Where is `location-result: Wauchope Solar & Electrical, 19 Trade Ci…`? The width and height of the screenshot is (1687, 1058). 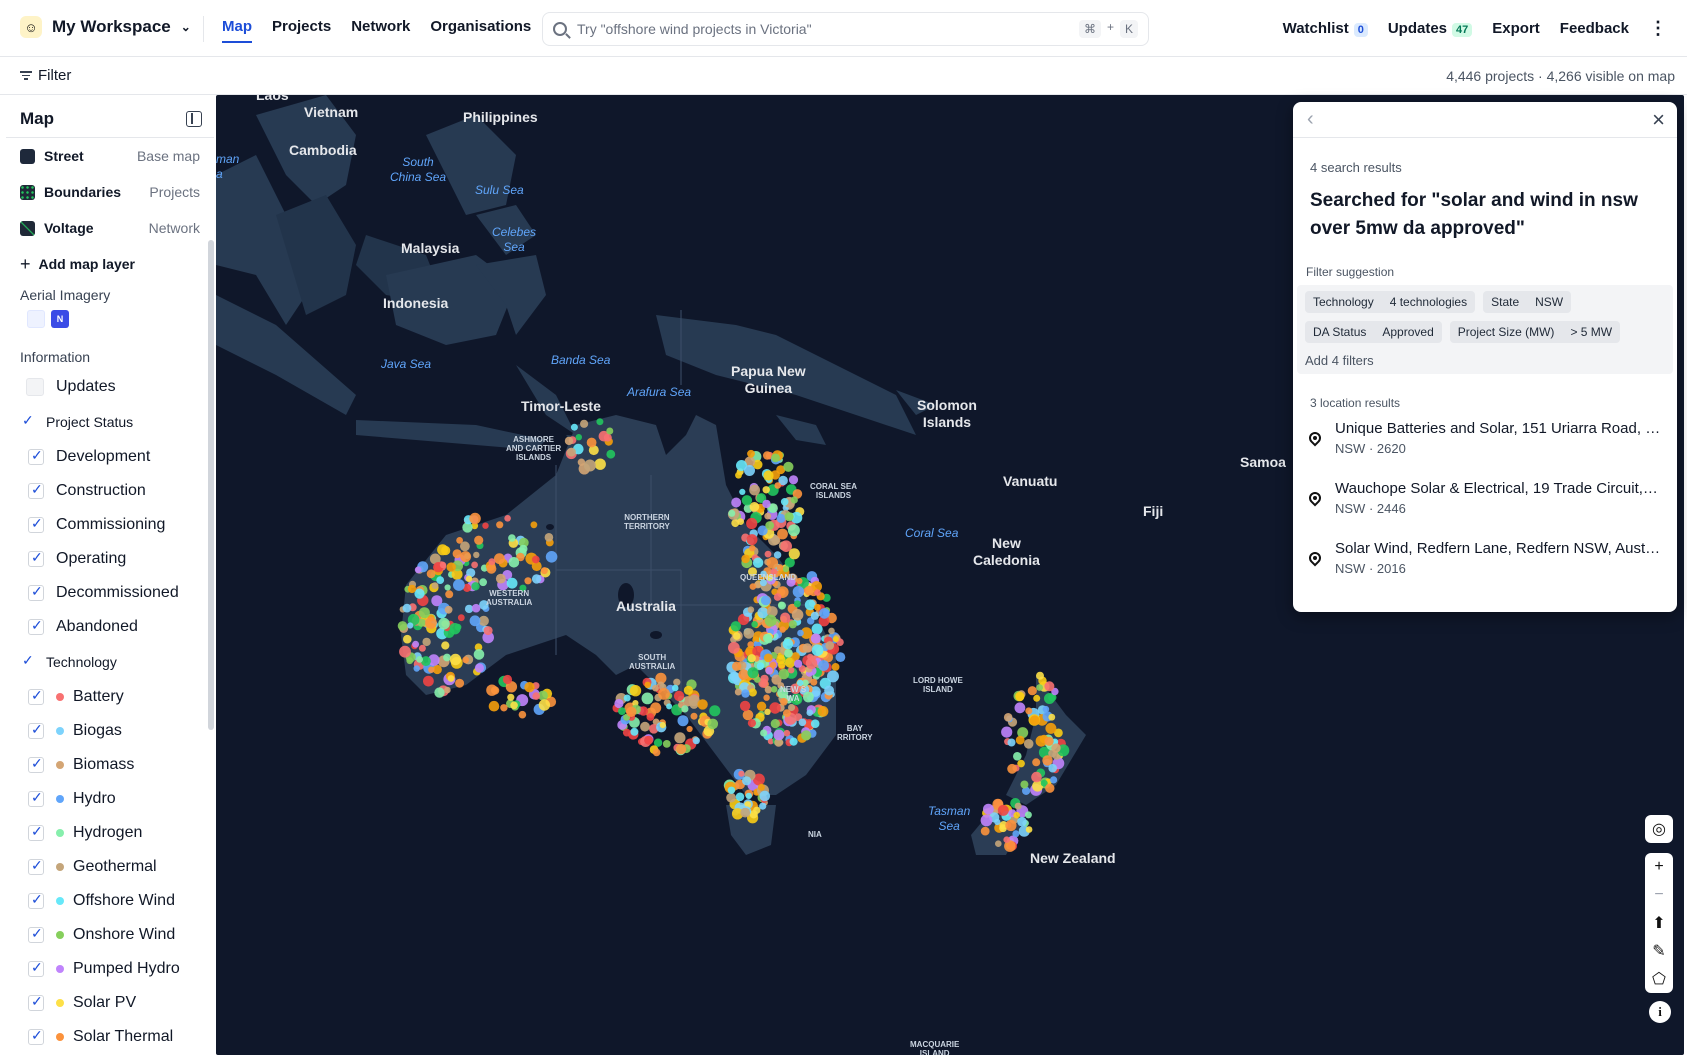
location-result: Wauchope Solar & Electrical, 19 Trade Ci… is located at coordinates (1485, 500).